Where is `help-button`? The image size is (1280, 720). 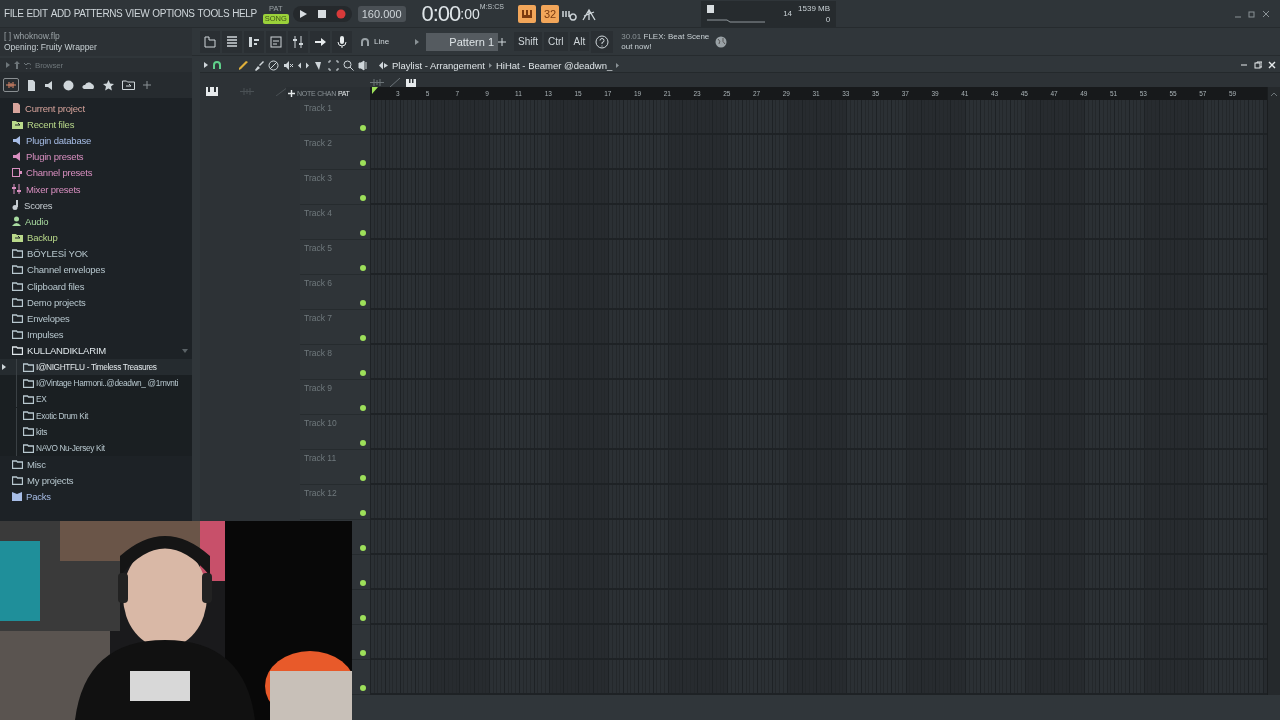
help-button is located at coordinates (602, 41).